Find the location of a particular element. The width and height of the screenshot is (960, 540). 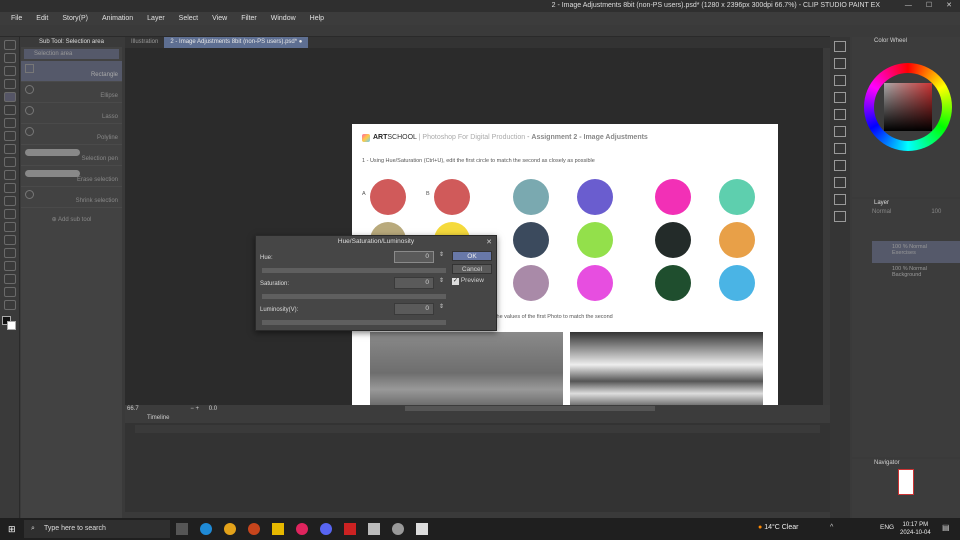

ok-button: OK is located at coordinates (472, 256).